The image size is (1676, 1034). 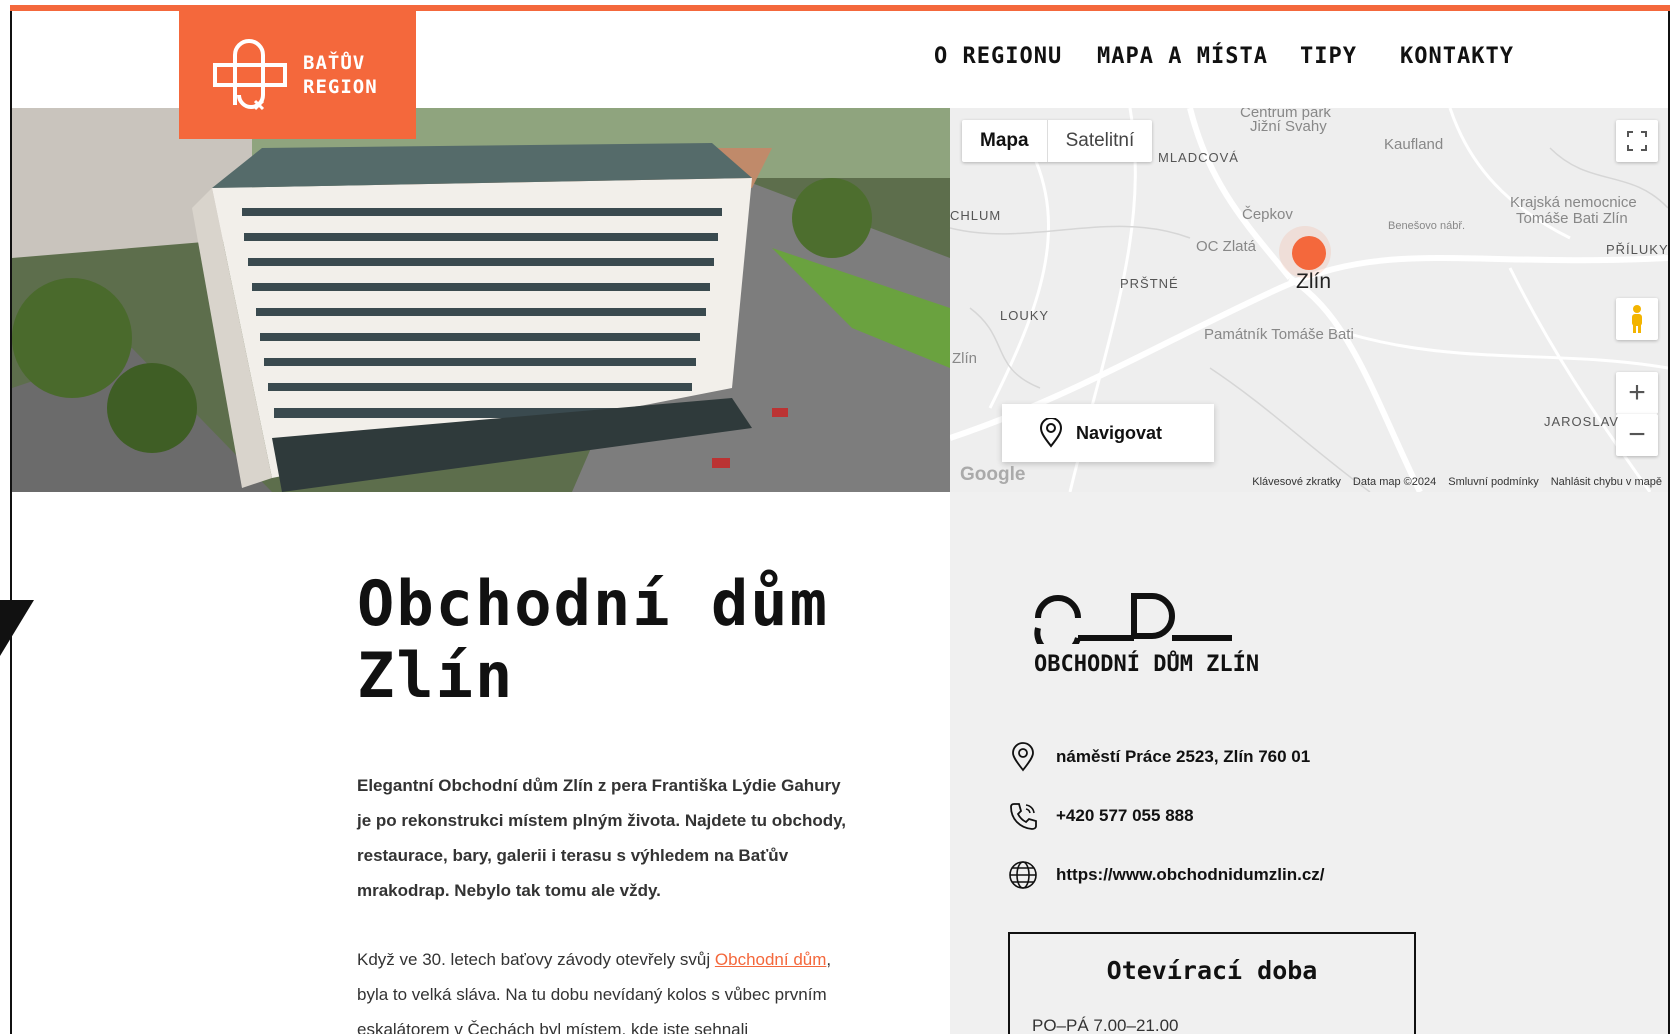 I want to click on location-marker, so click(x=1309, y=253).